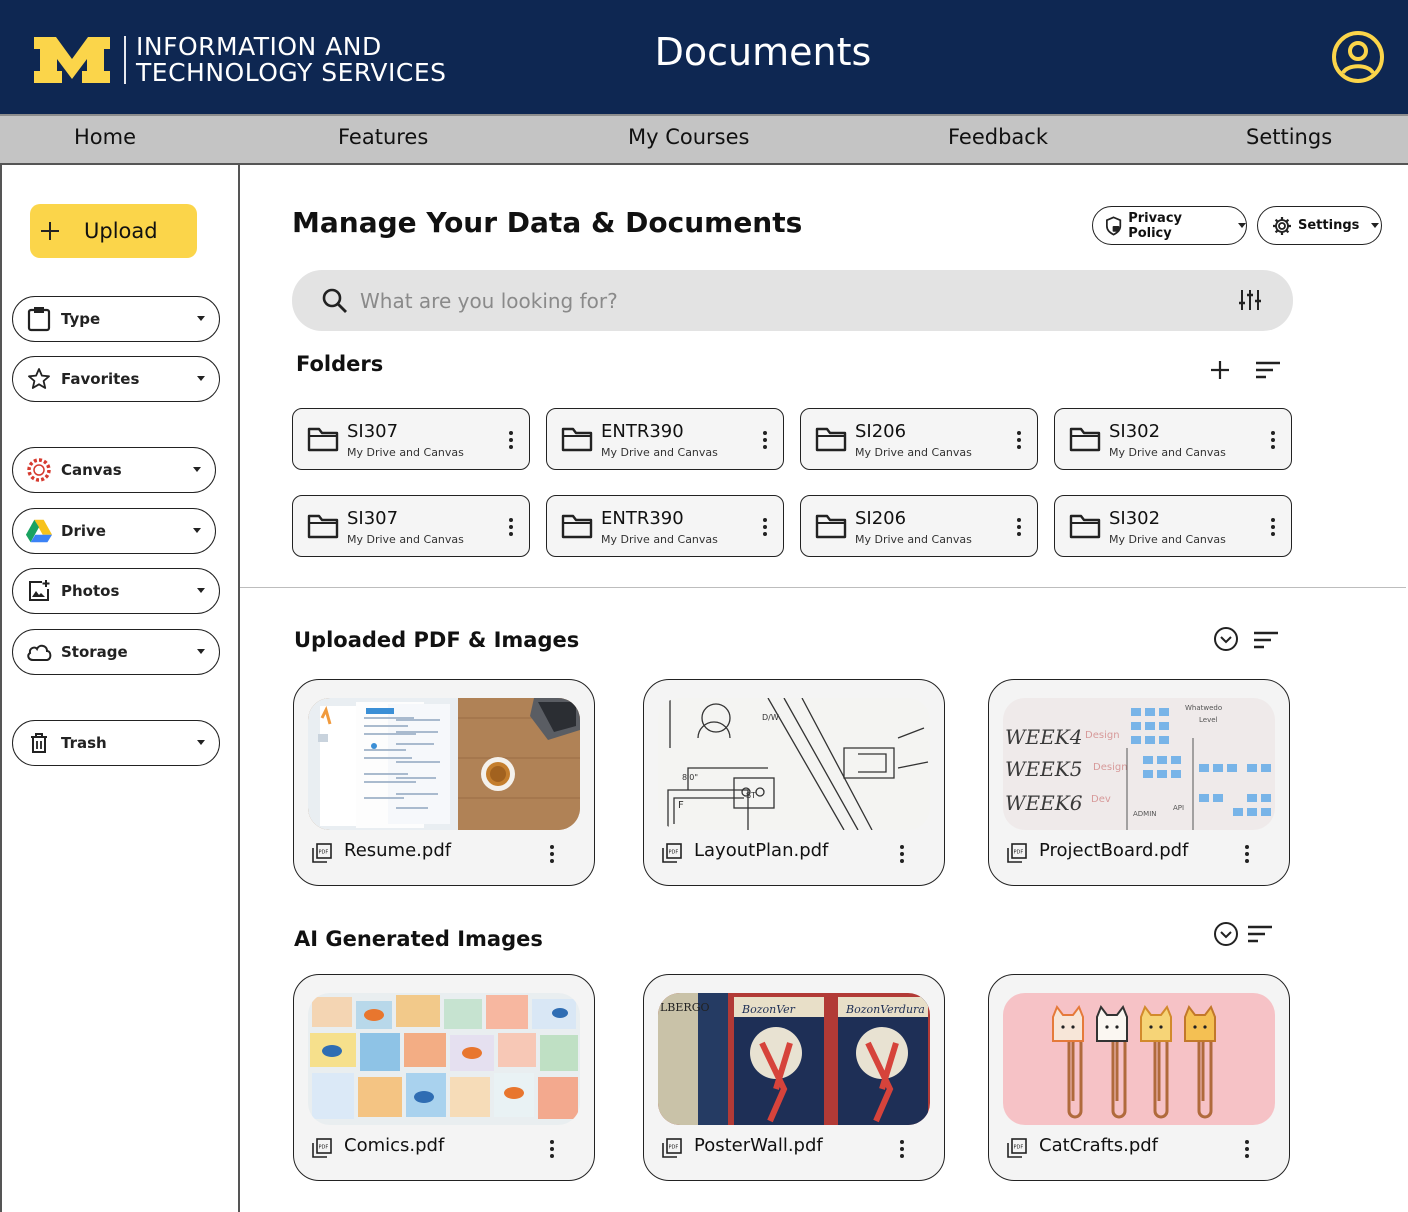 This screenshot has height=1212, width=1408. What do you see at coordinates (39, 319) in the screenshot?
I see `clipboard-icon` at bounding box center [39, 319].